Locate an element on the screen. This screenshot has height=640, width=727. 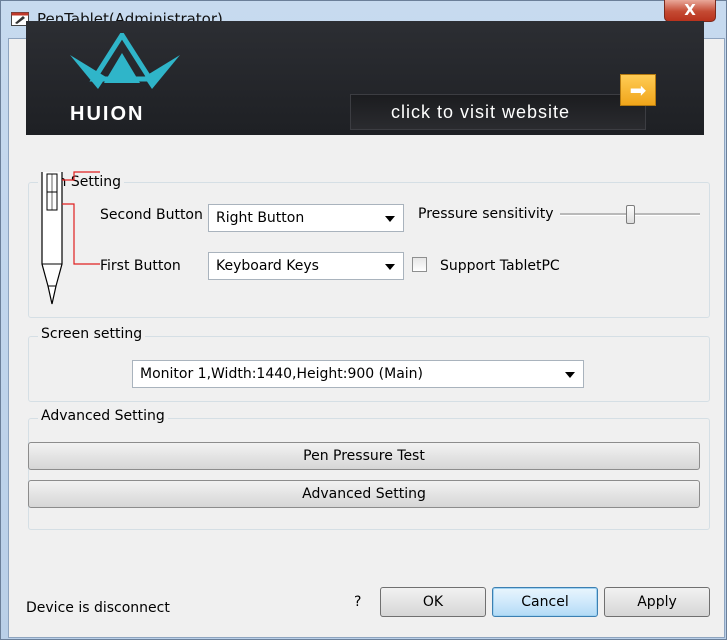
support-tabletpc-checkbox is located at coordinates (419, 264).